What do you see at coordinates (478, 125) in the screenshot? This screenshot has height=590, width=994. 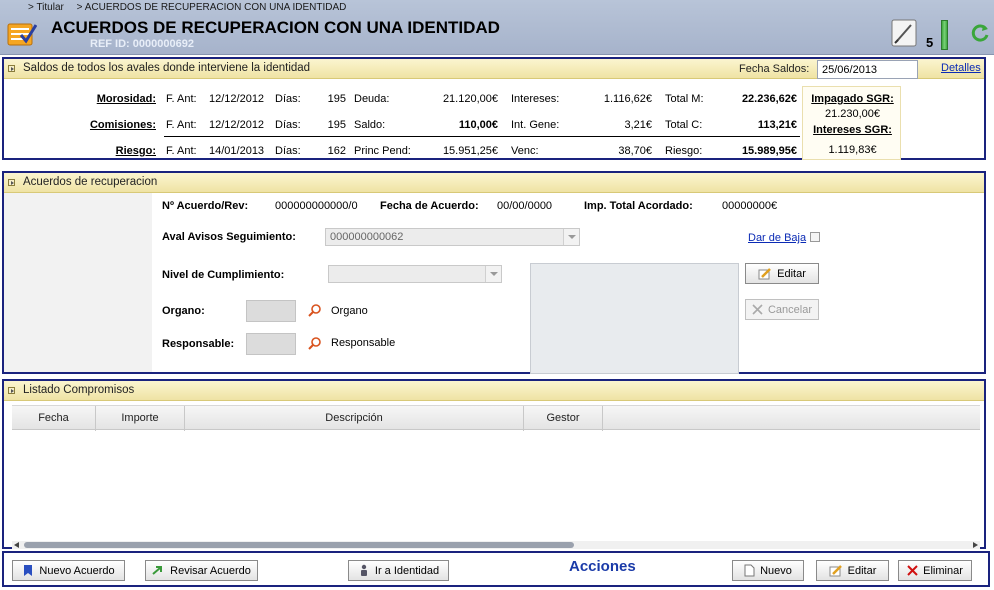 I see `comisiones-saldo: 110,00€` at bounding box center [478, 125].